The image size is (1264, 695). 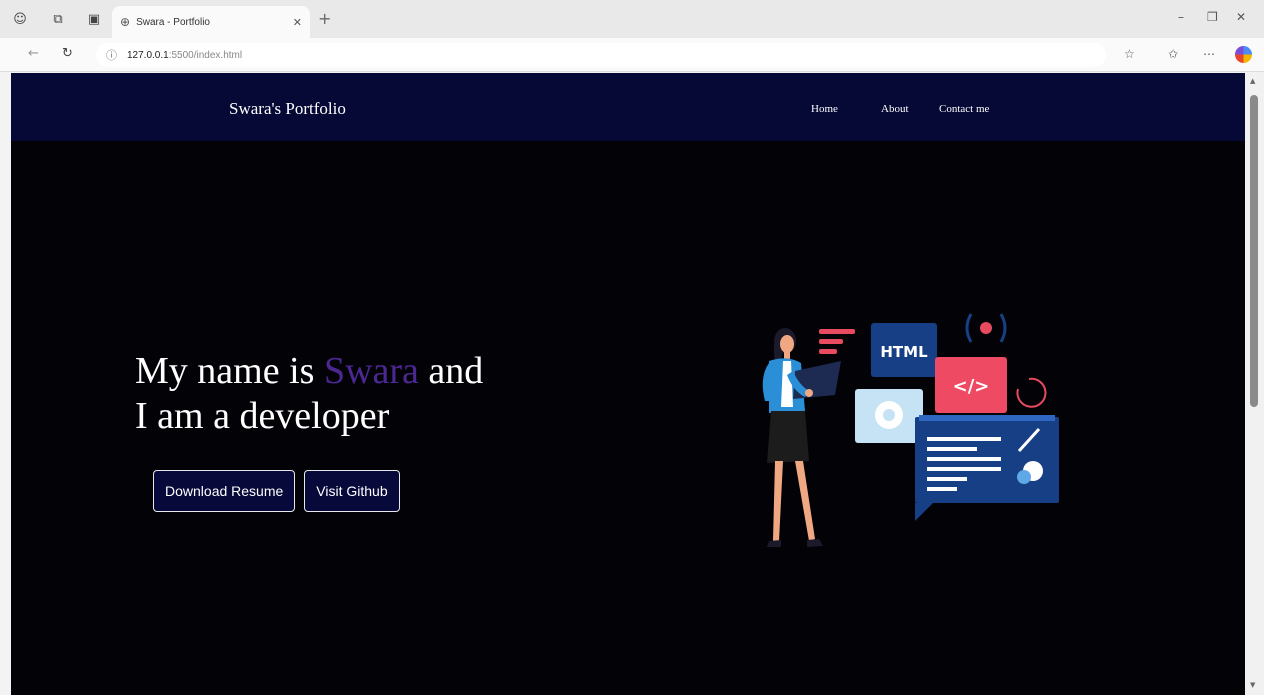 What do you see at coordinates (33, 53) in the screenshot?
I see `back-arrow-icon: ←` at bounding box center [33, 53].